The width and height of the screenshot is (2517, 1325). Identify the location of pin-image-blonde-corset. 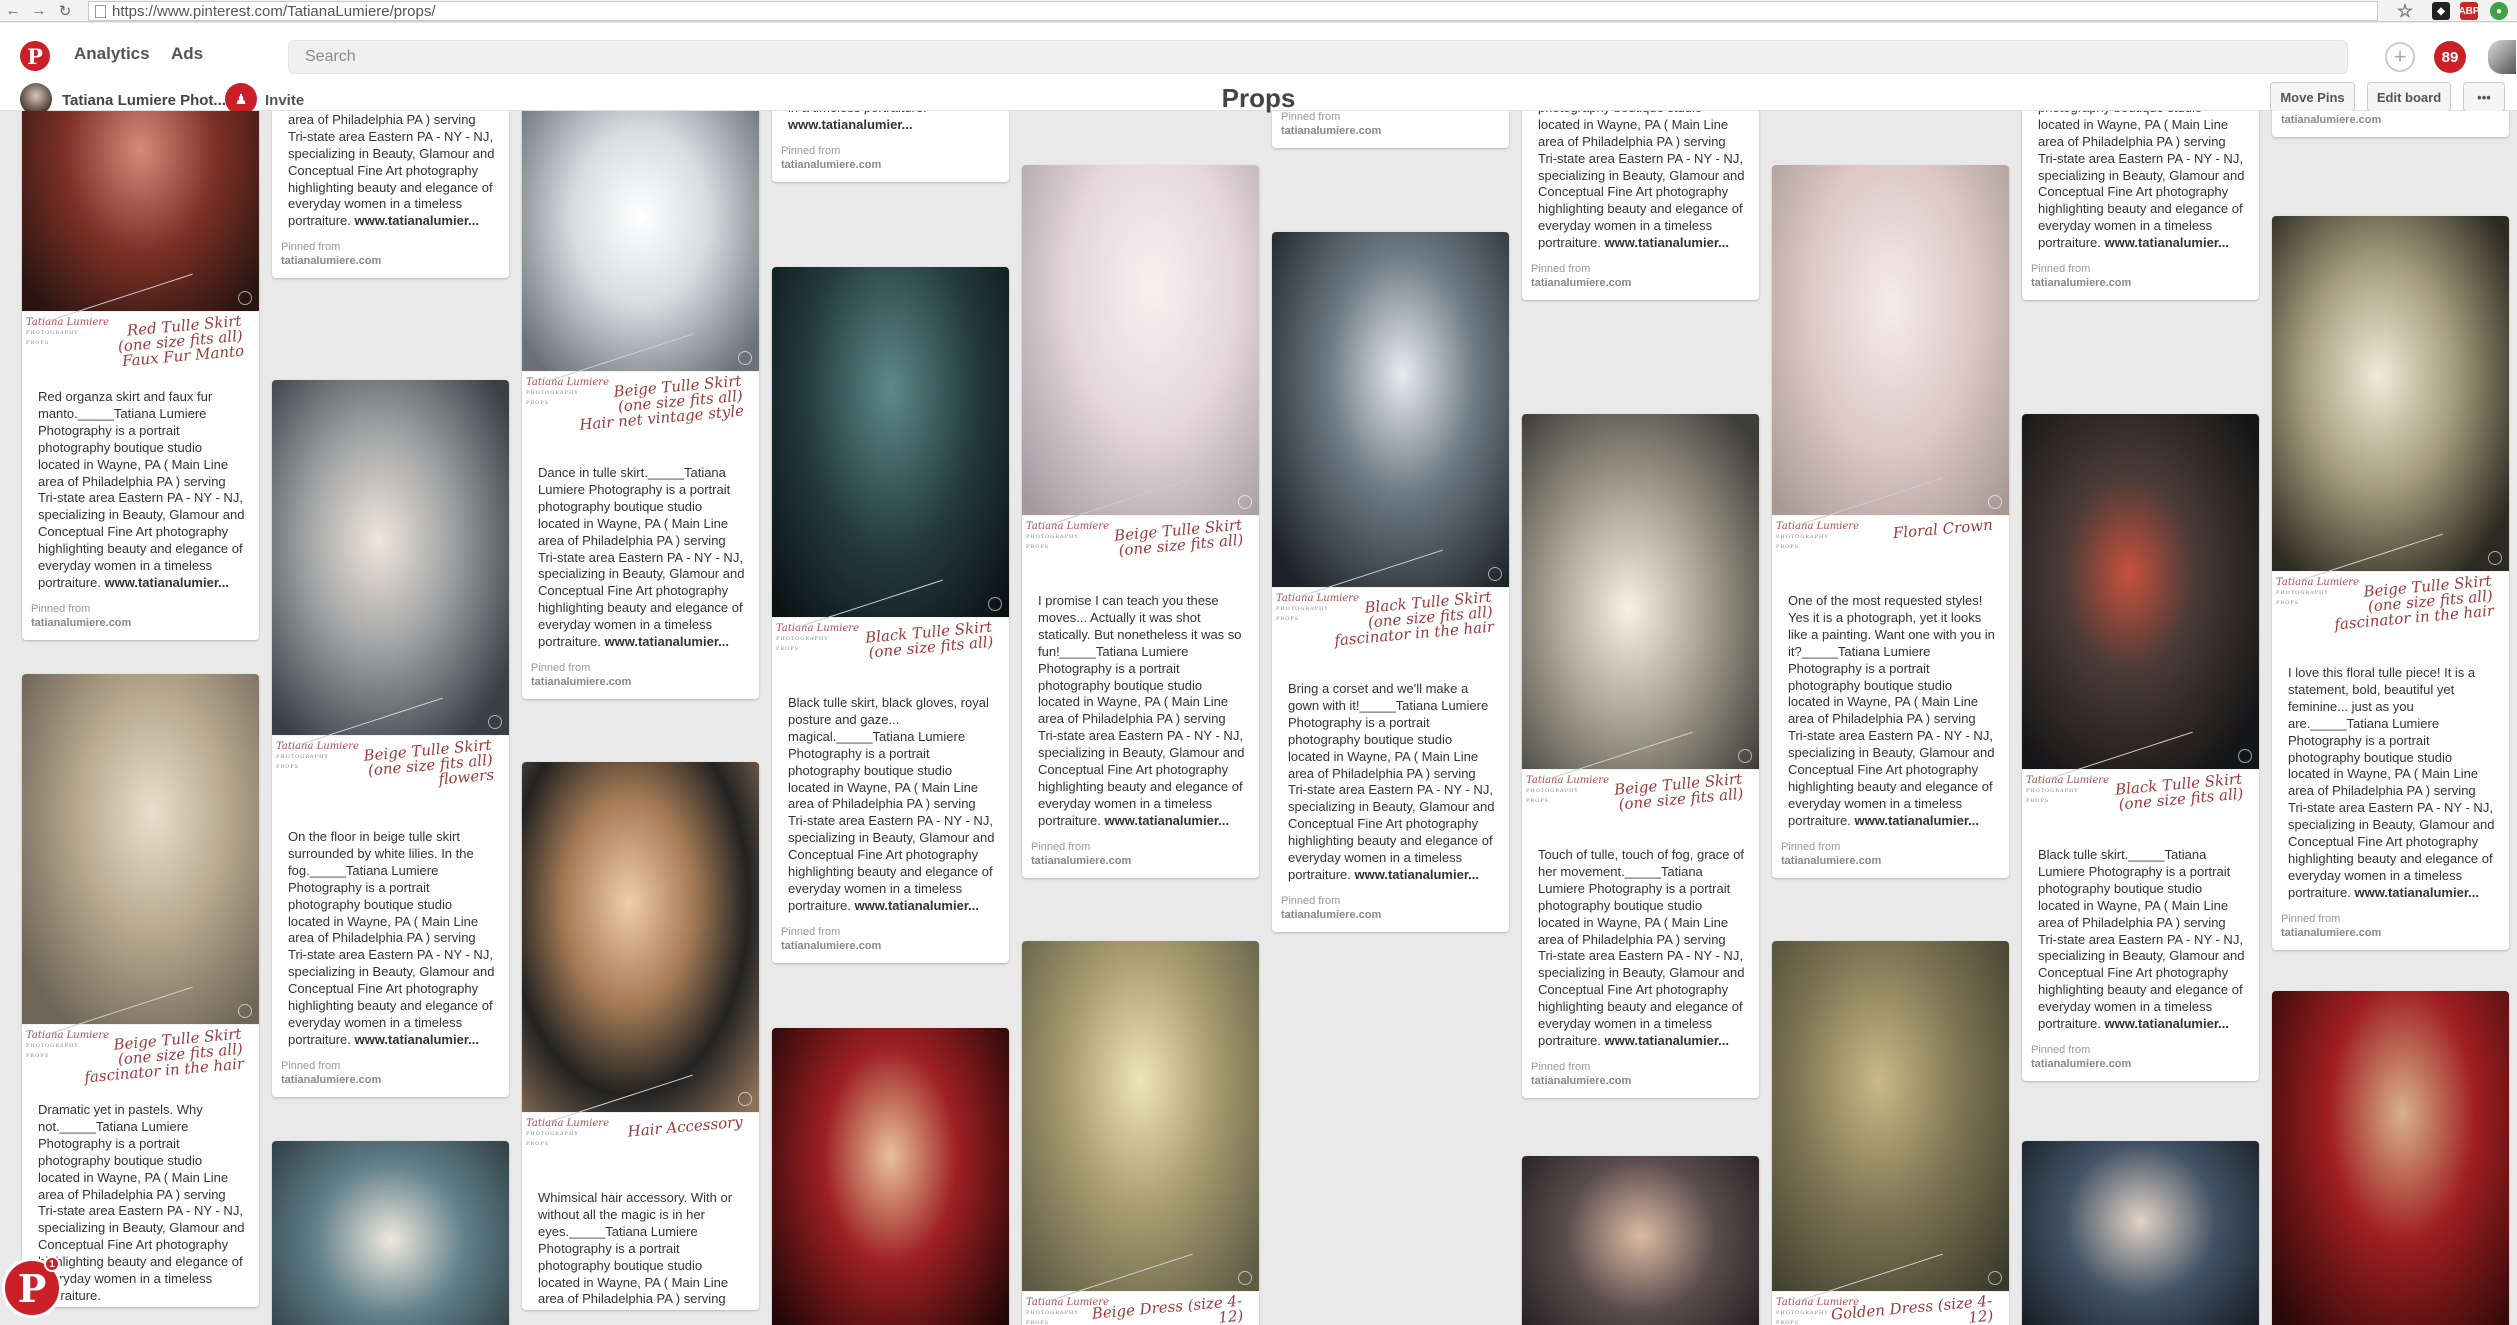
(2140, 1233).